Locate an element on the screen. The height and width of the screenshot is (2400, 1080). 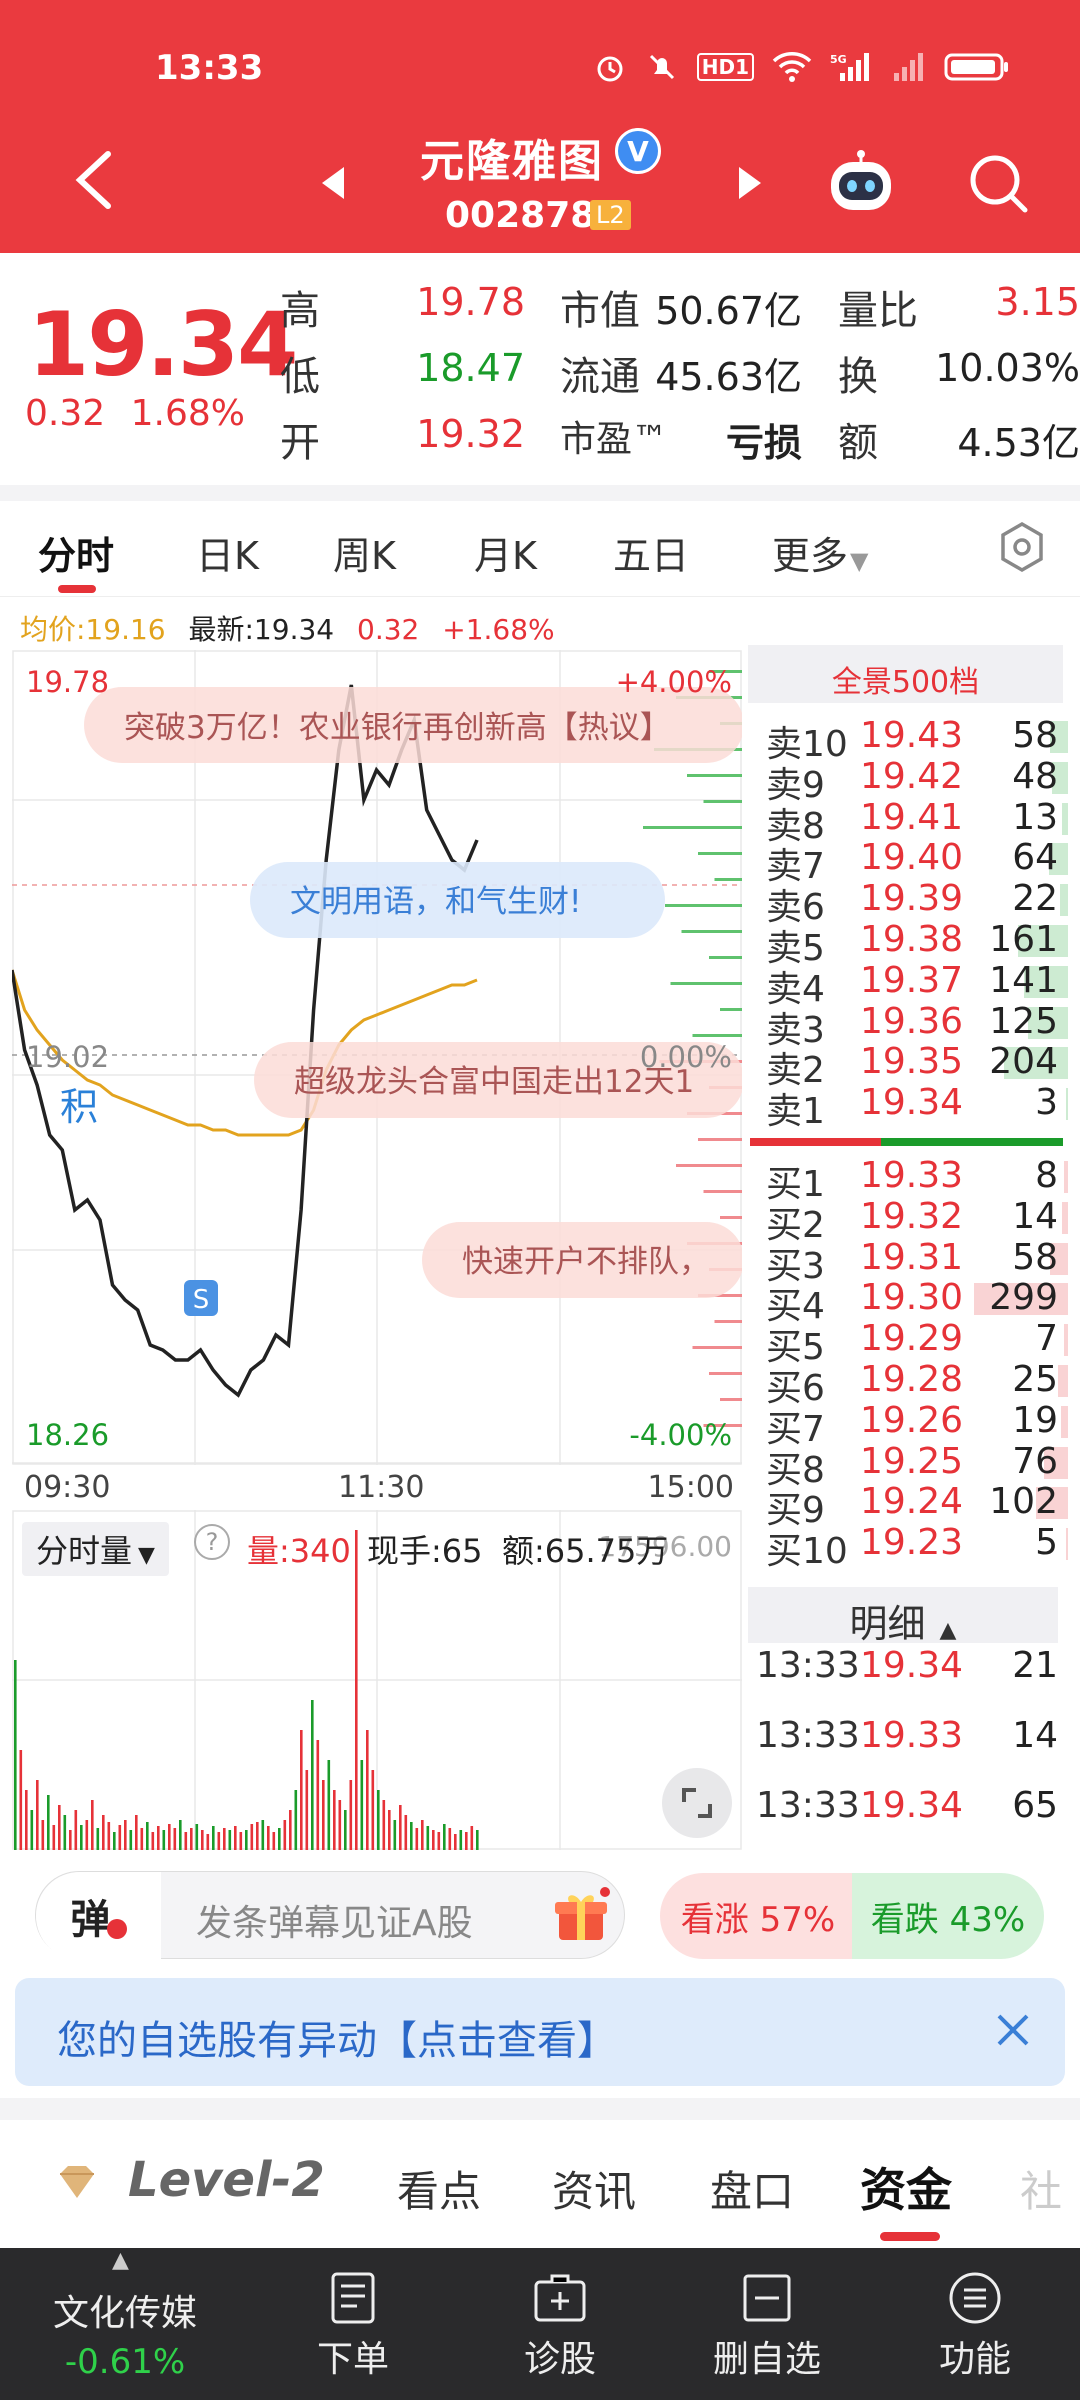
ask-level: 卖7 19.40 64 is located at coordinates (908, 862).